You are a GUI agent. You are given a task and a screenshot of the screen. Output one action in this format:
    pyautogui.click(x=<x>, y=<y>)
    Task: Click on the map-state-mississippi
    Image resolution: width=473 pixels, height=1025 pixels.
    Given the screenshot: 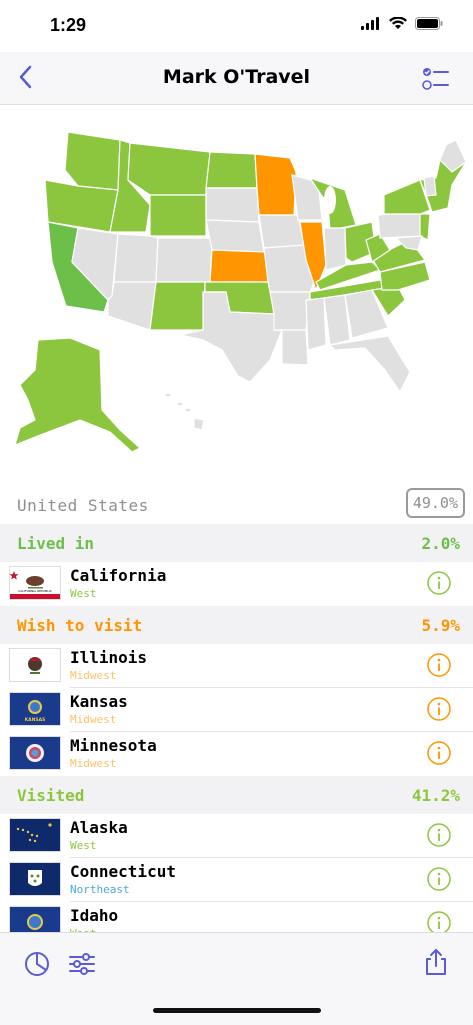 What is the action you would take?
    pyautogui.click(x=316, y=324)
    